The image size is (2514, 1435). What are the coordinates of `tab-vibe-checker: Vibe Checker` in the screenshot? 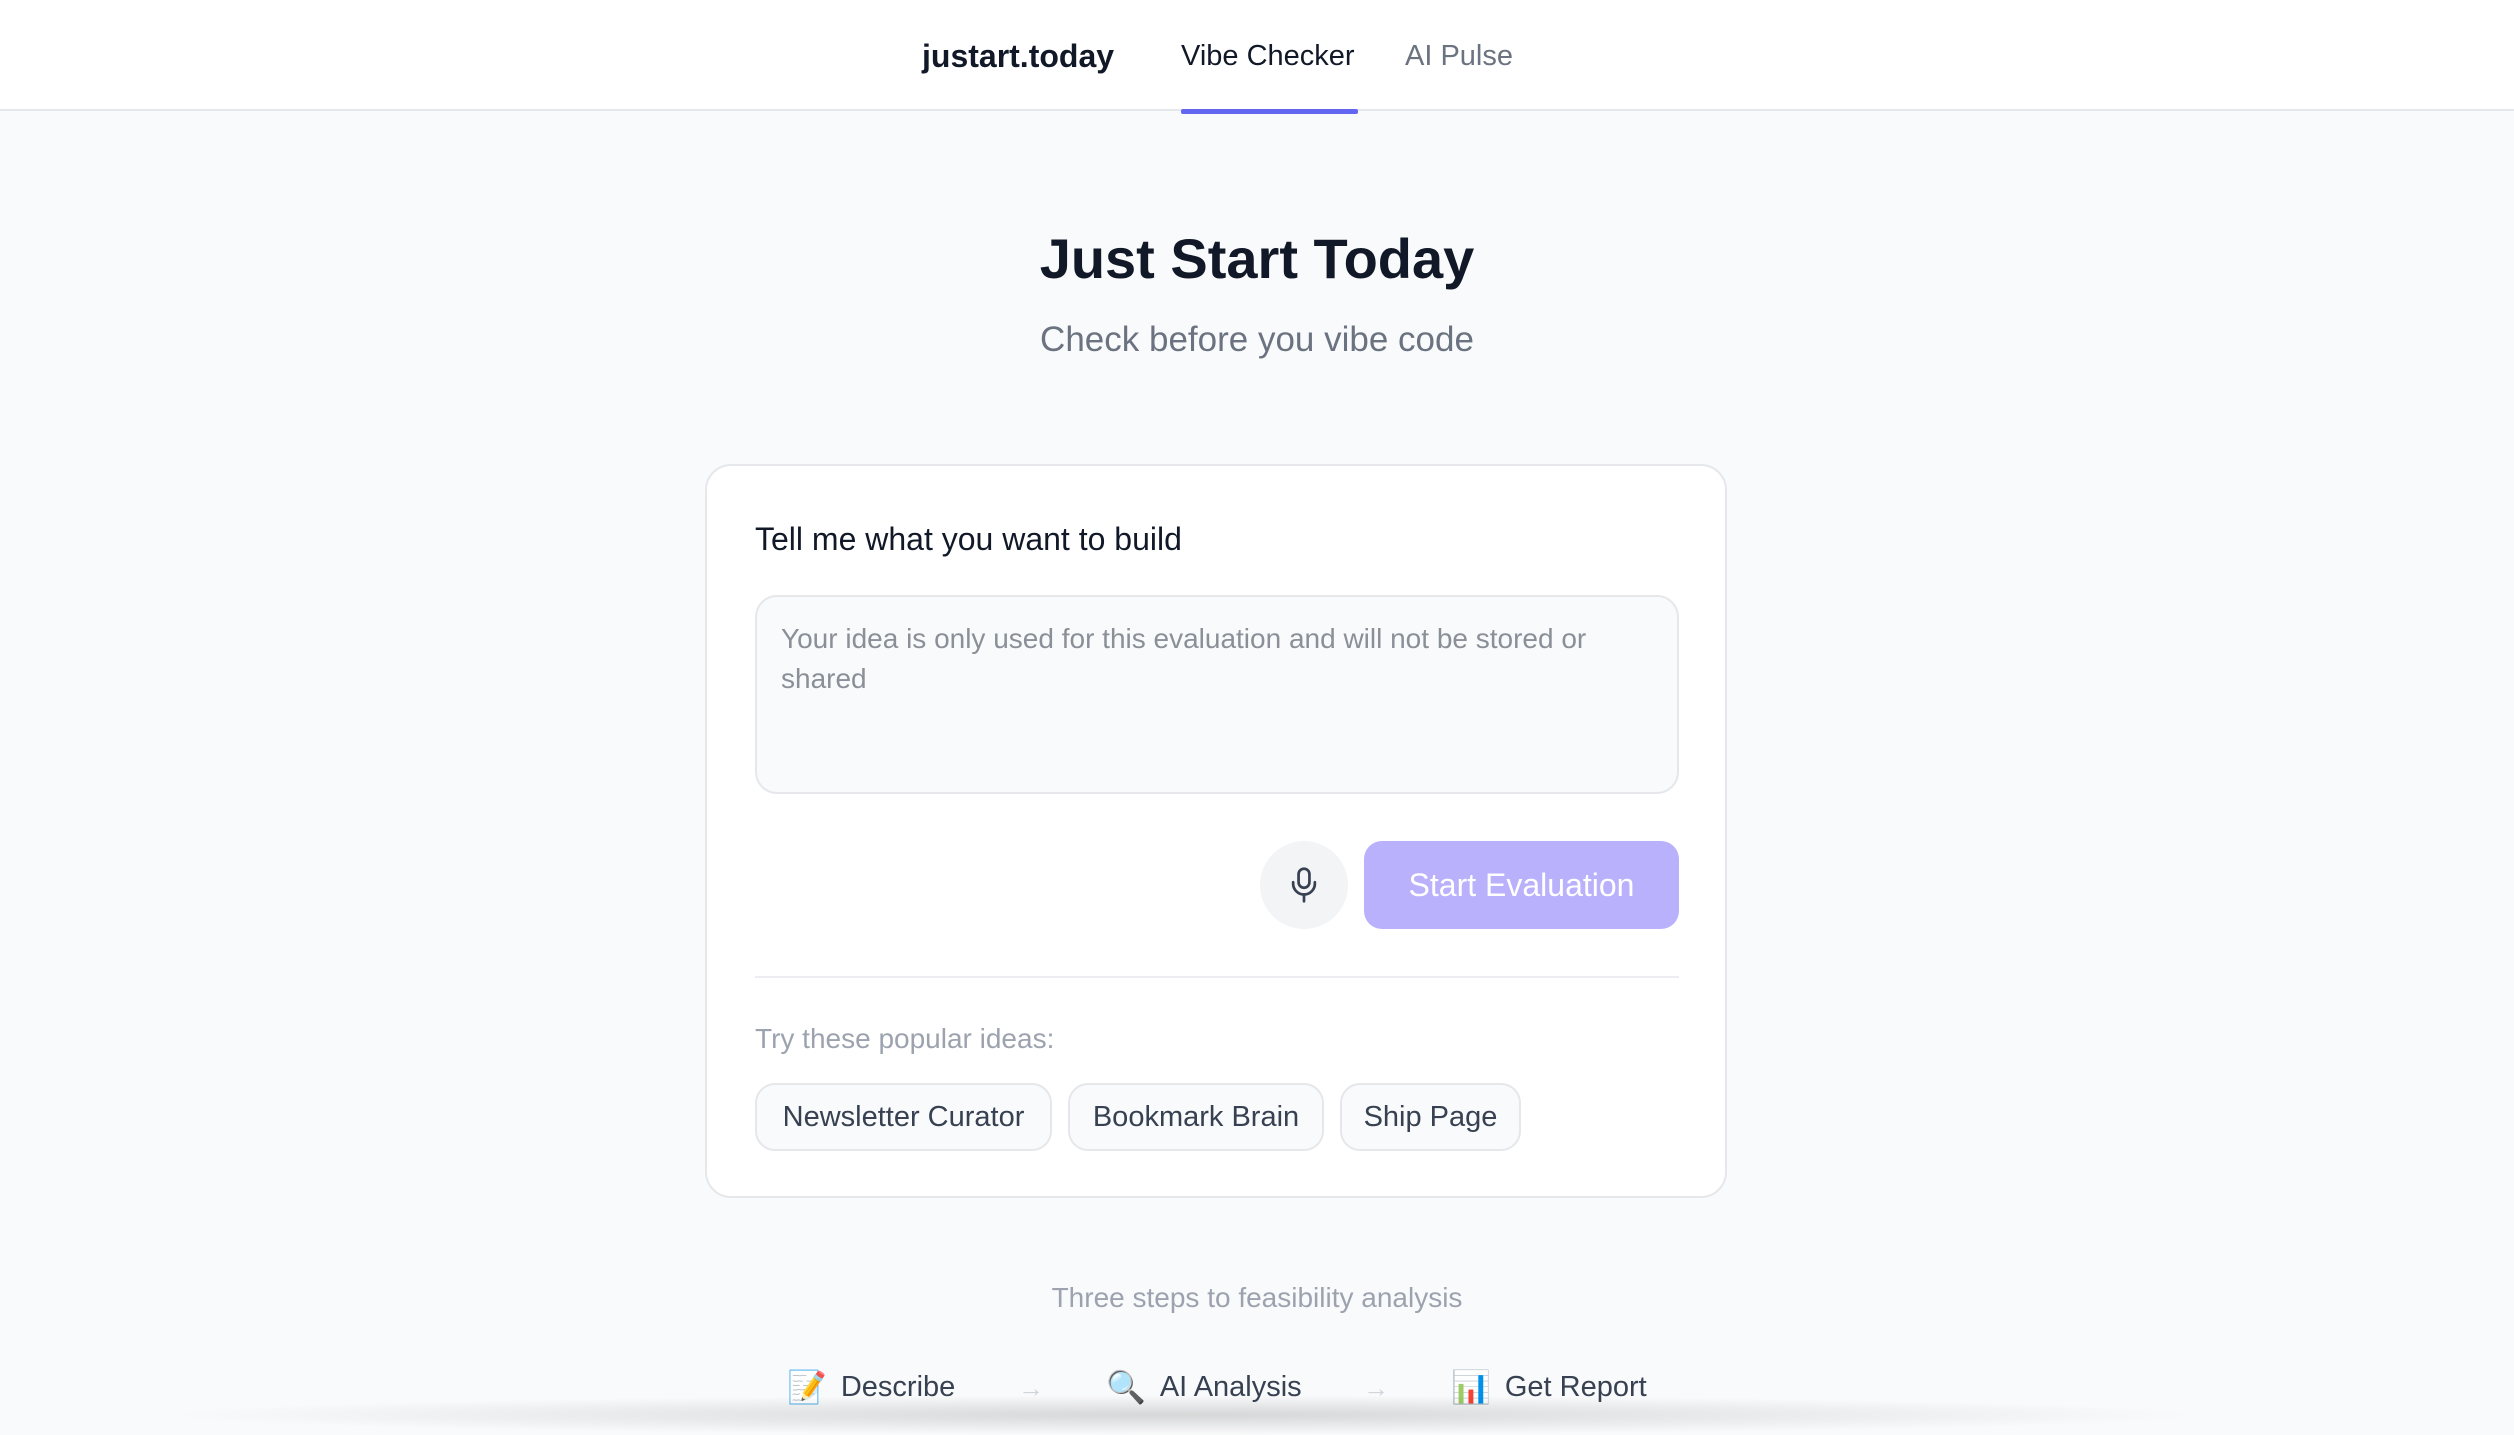 It's located at (1268, 56).